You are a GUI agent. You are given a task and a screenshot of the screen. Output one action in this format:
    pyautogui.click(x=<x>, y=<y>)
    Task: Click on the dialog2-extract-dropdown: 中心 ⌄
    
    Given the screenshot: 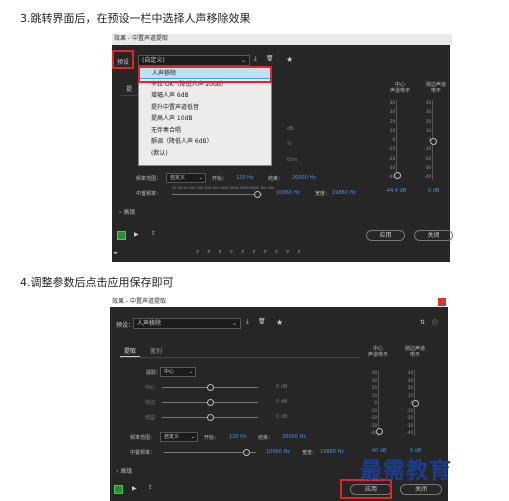 What is the action you would take?
    pyautogui.click(x=178, y=372)
    